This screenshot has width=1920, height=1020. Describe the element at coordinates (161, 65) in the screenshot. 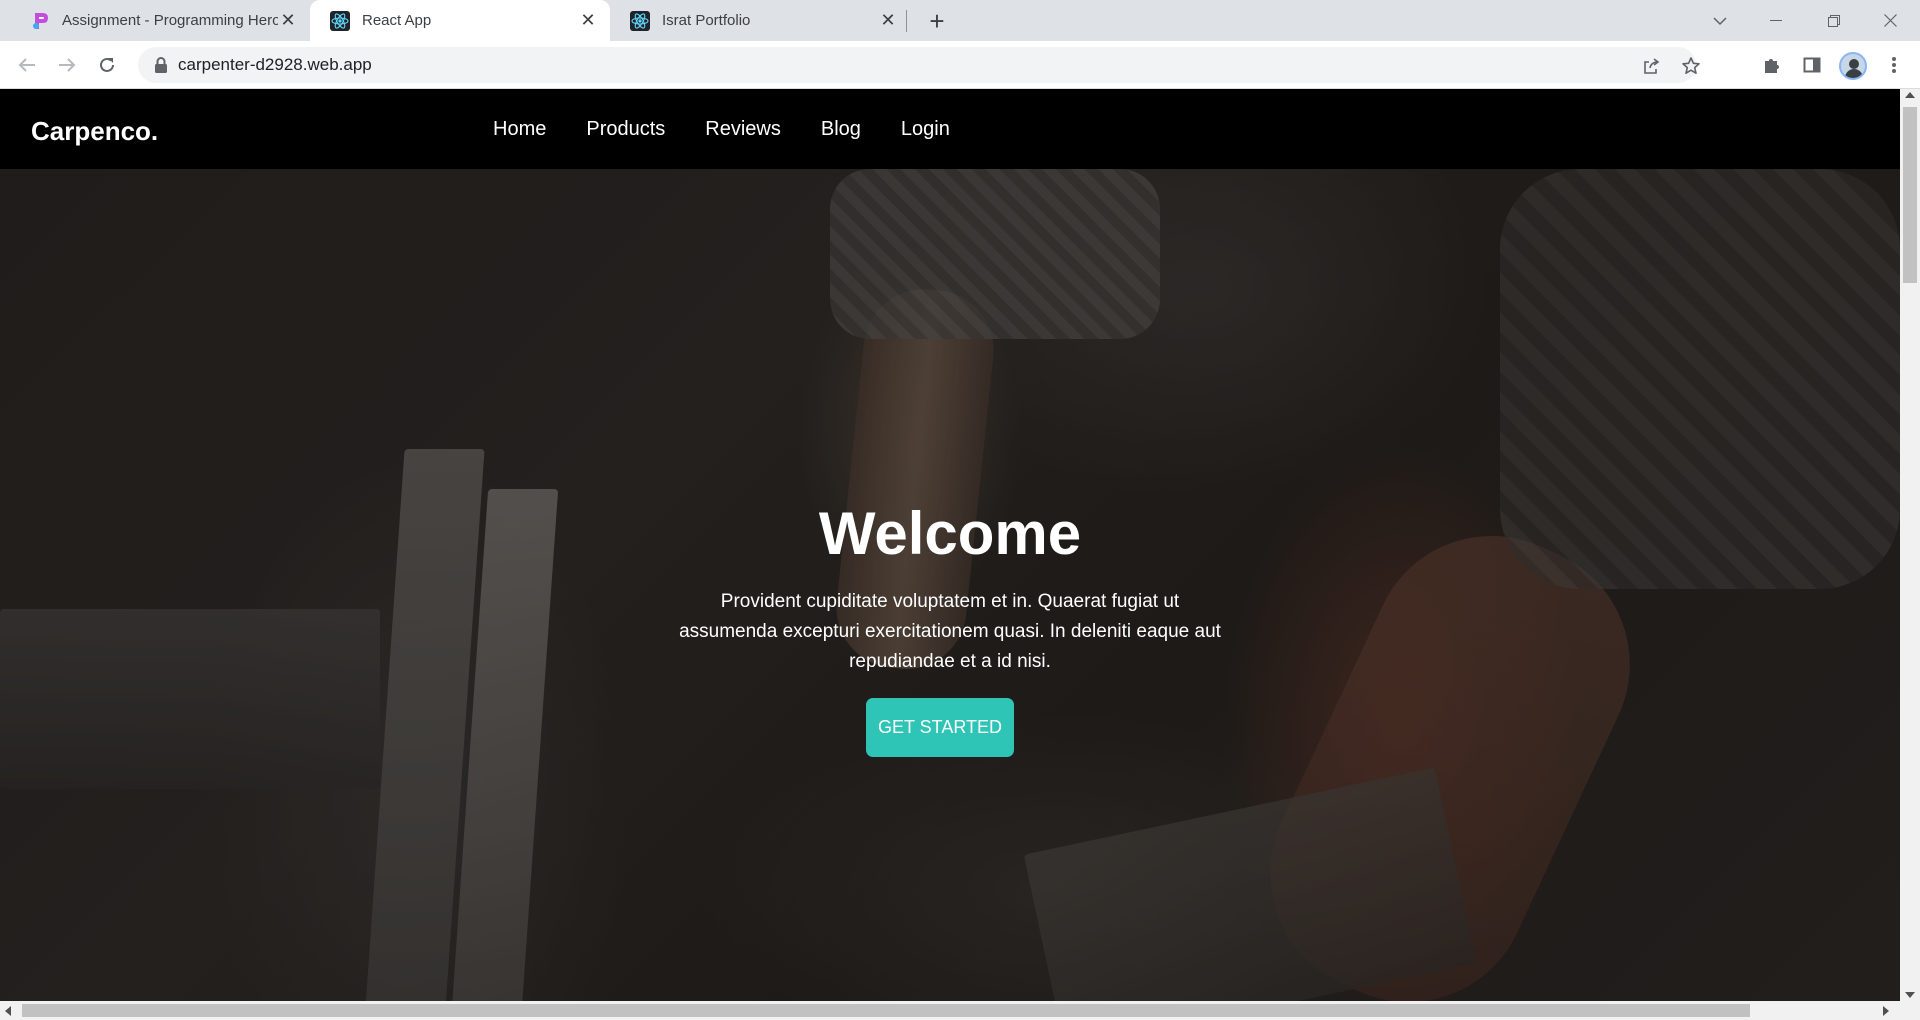

I see `lock-icon` at that location.